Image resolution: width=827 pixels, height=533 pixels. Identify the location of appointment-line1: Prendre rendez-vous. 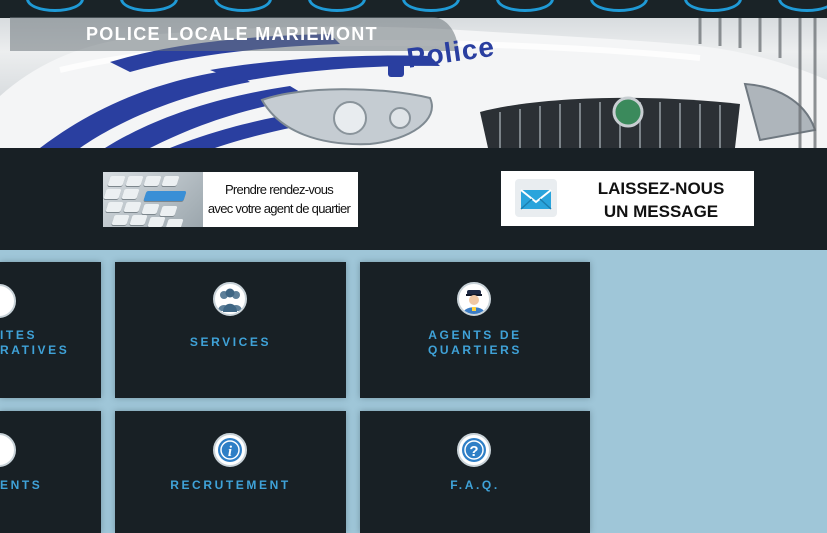
(279, 189).